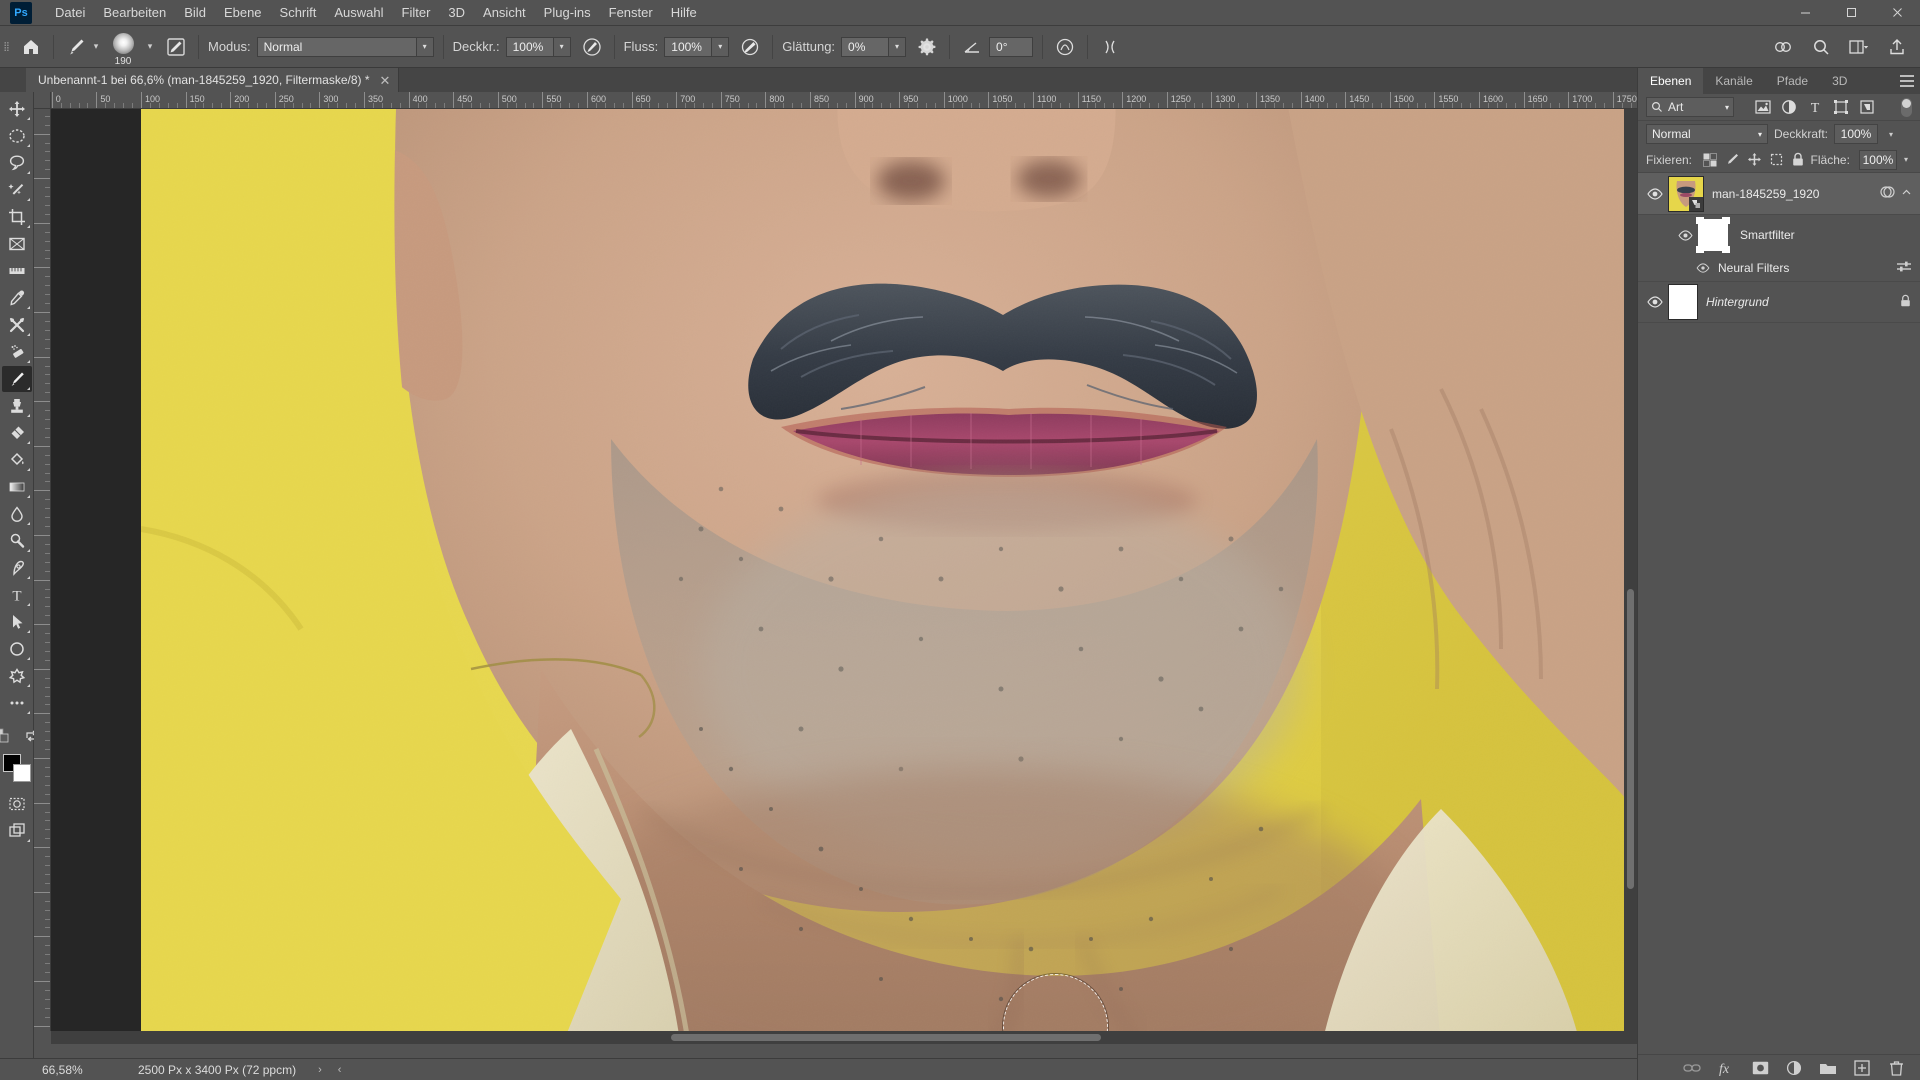 The image size is (1920, 1080). I want to click on paint-bucket-tool, so click(17, 460).